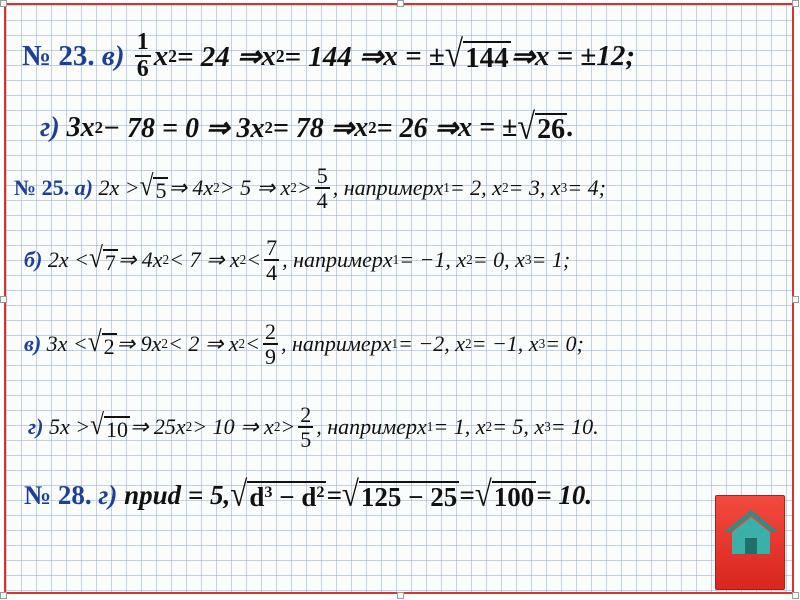 The width and height of the screenshot is (800, 600). Describe the element at coordinates (477, 54) in the screenshot. I see `square-root: √ 144` at that location.